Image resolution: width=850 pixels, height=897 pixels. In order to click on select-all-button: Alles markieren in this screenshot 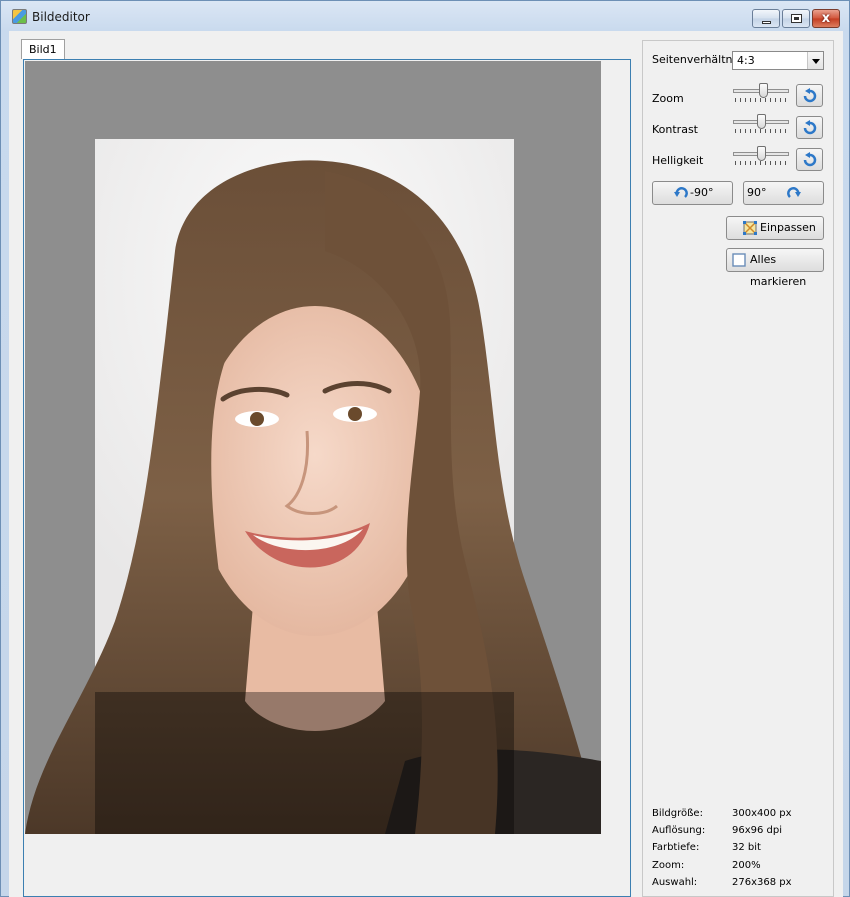, I will do `click(775, 268)`.